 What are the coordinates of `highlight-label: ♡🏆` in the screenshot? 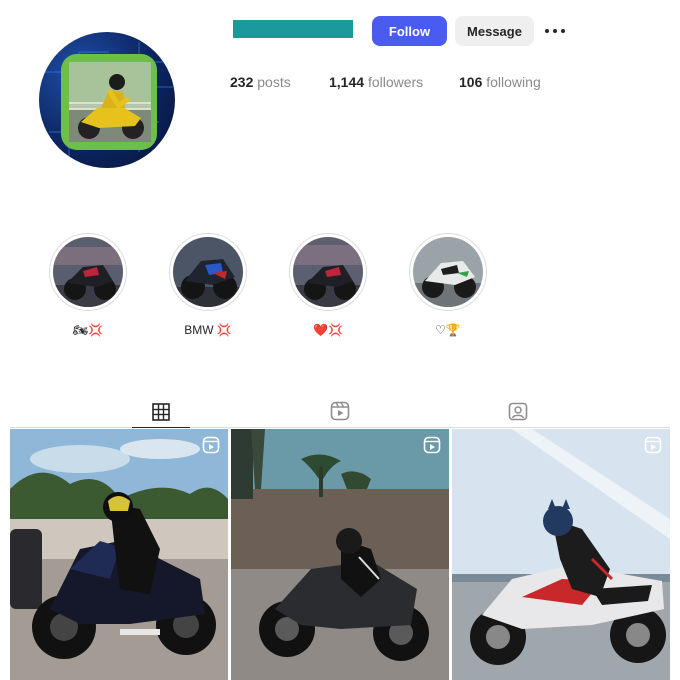 It's located at (448, 330).